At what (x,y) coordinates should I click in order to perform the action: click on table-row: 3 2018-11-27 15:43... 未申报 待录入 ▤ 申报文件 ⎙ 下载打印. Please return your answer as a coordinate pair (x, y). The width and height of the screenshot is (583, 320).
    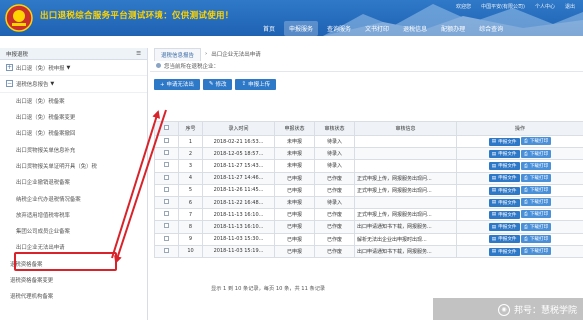
    Looking at the image, I should click on (368, 166).